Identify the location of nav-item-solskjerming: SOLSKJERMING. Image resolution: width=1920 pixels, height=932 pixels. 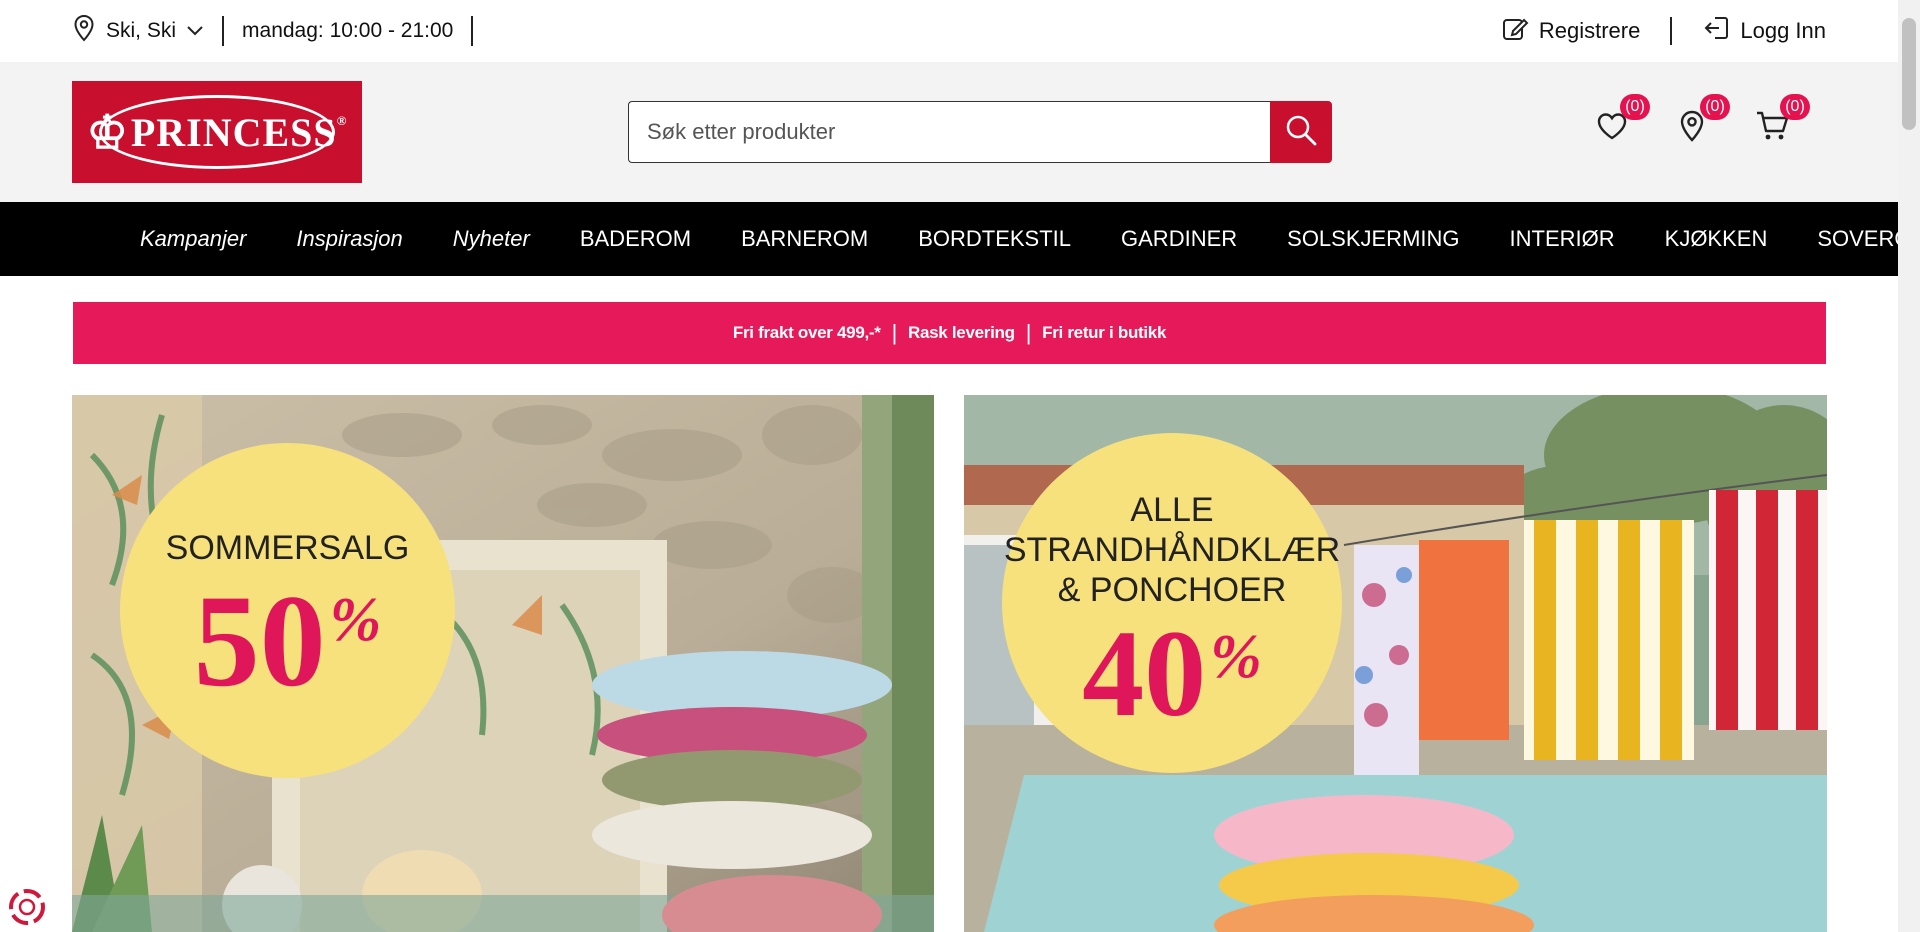
(1373, 239).